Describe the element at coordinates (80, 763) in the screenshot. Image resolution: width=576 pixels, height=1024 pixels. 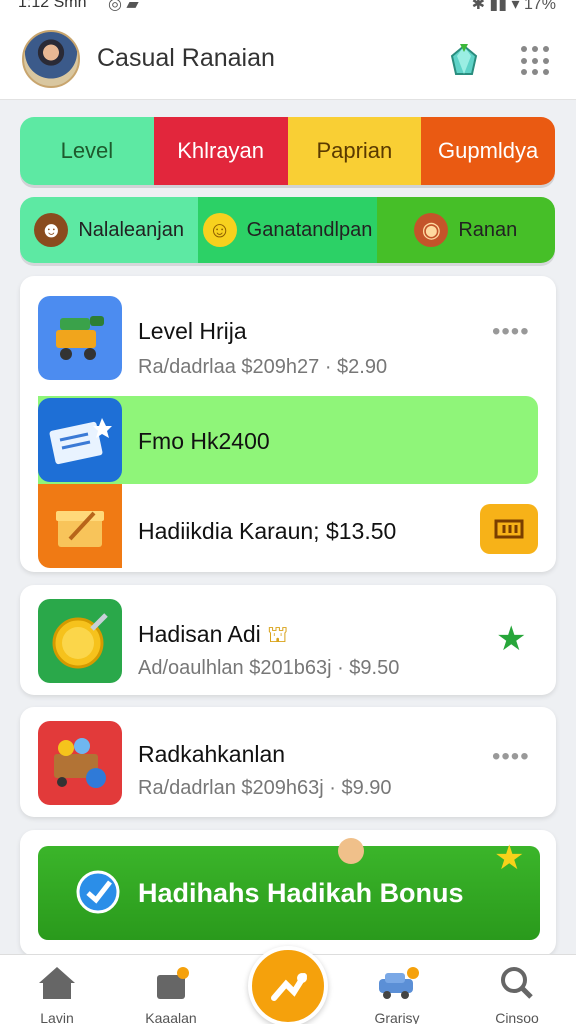
I see `treasure-cart-icon` at that location.